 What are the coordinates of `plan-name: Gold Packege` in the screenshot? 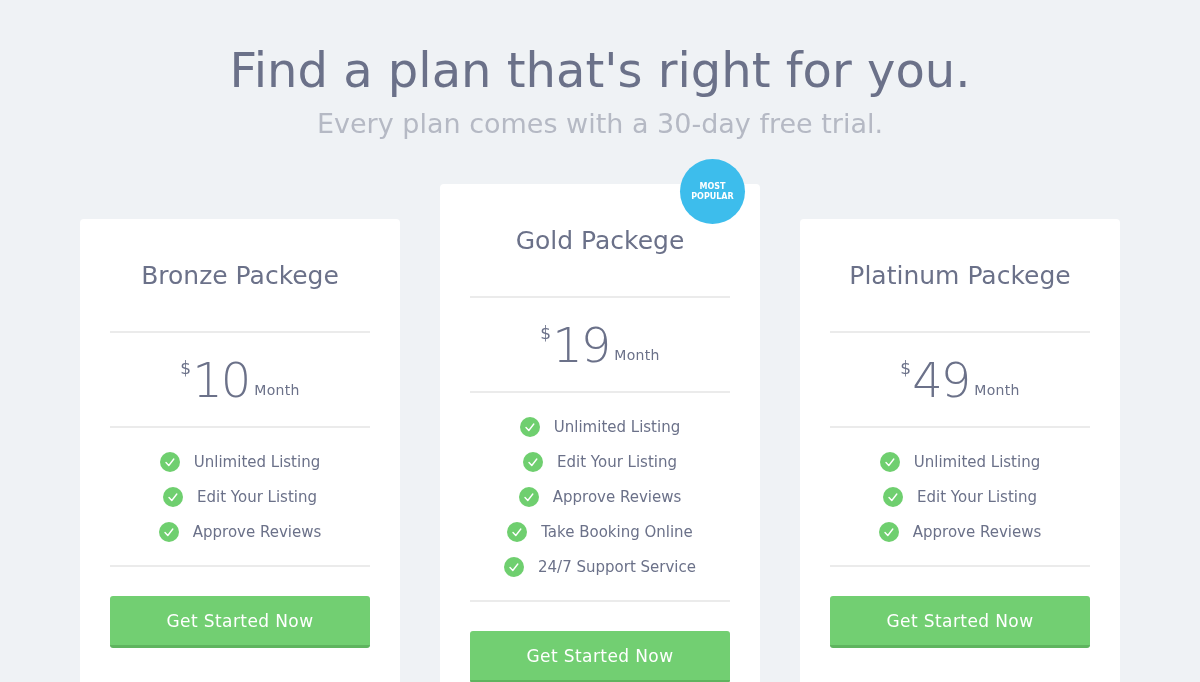 It's located at (600, 240).